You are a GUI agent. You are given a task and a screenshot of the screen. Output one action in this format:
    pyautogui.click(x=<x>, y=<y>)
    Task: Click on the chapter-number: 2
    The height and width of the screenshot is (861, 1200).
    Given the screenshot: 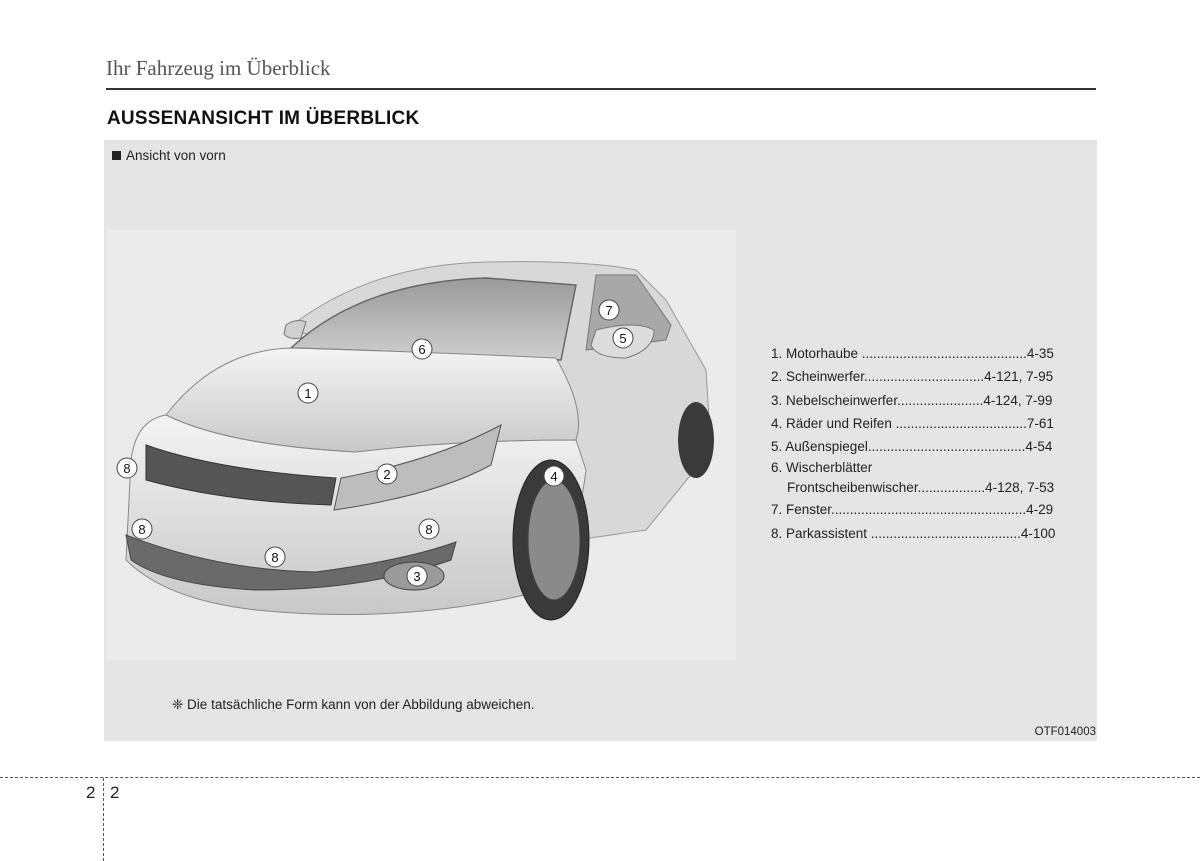 What is the action you would take?
    pyautogui.click(x=91, y=792)
    